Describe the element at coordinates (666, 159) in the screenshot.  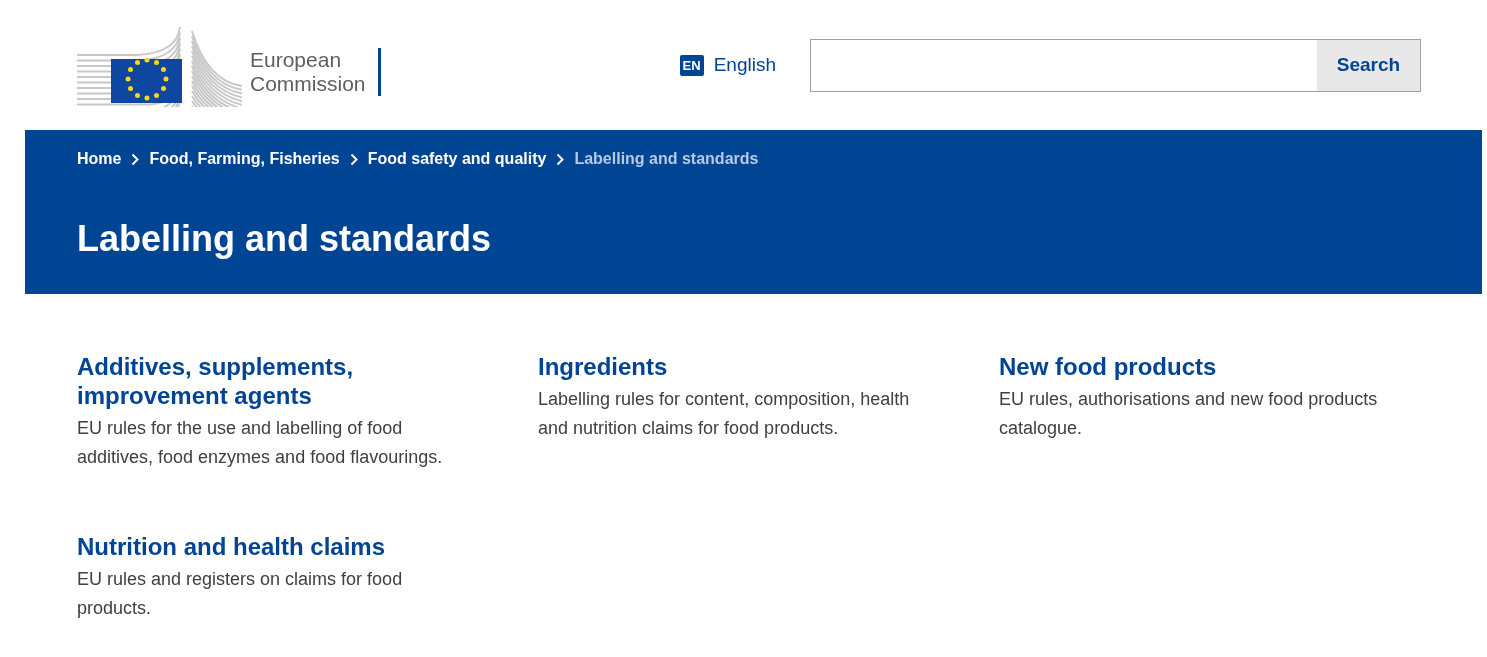
I see `breadcrumb-current: Labelling and standards` at that location.